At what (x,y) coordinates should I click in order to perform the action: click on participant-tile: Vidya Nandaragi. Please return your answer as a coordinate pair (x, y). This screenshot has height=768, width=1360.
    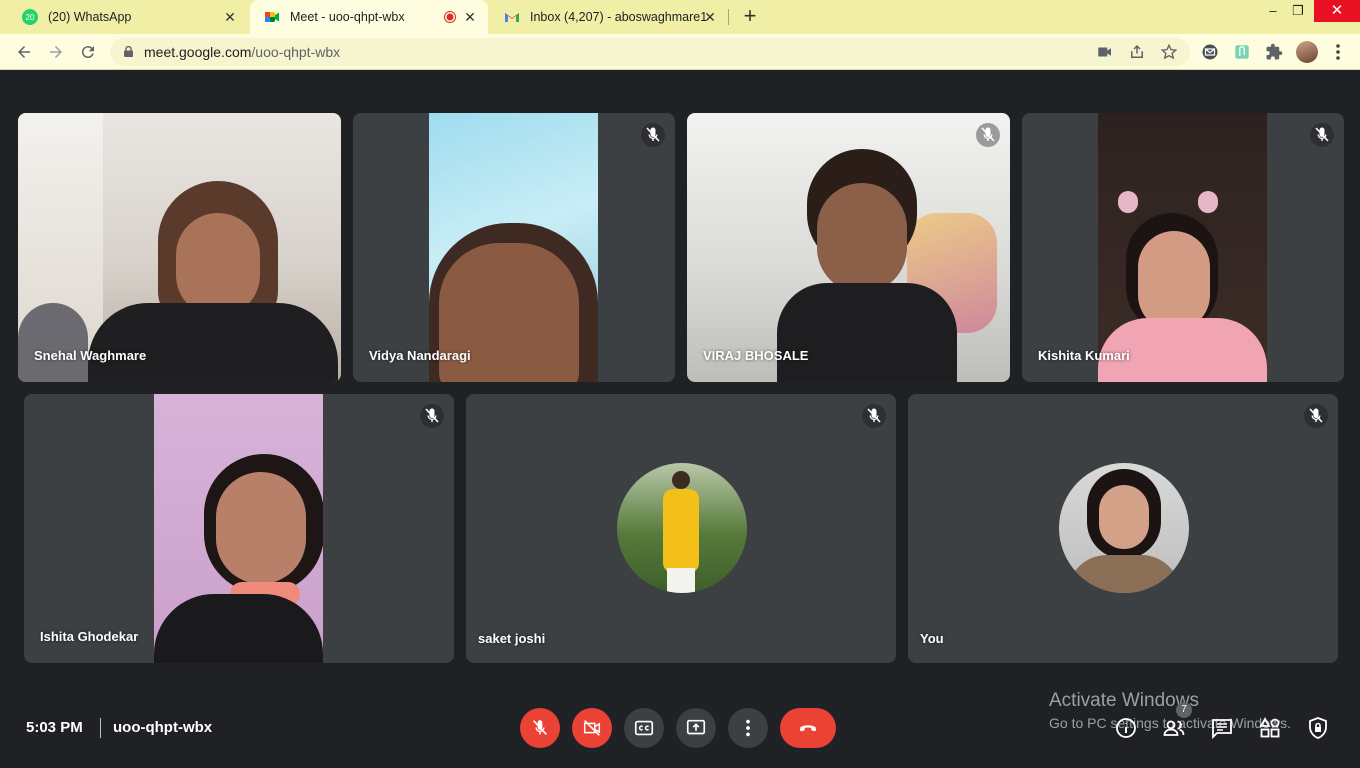
    Looking at the image, I should click on (514, 247).